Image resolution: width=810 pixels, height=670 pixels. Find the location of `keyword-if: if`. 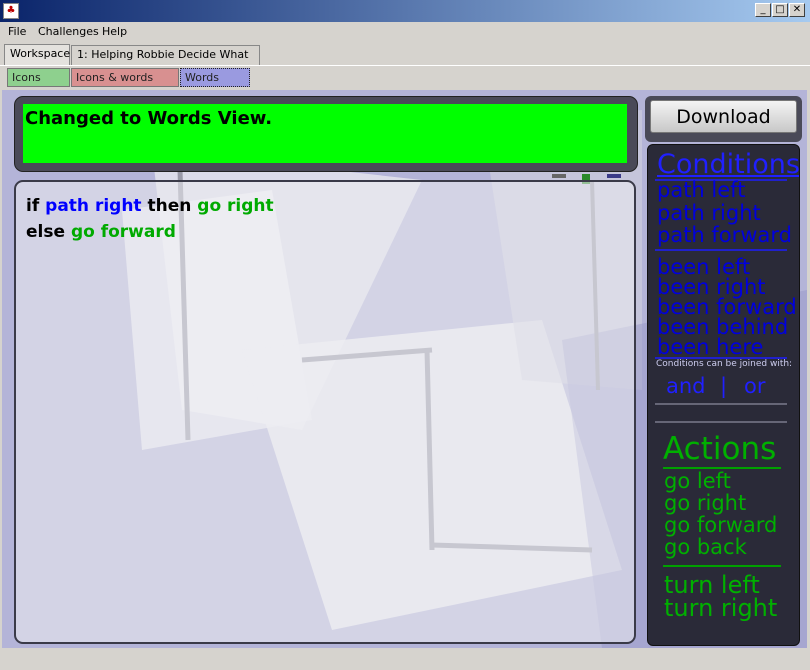

keyword-if: if is located at coordinates (33, 206).